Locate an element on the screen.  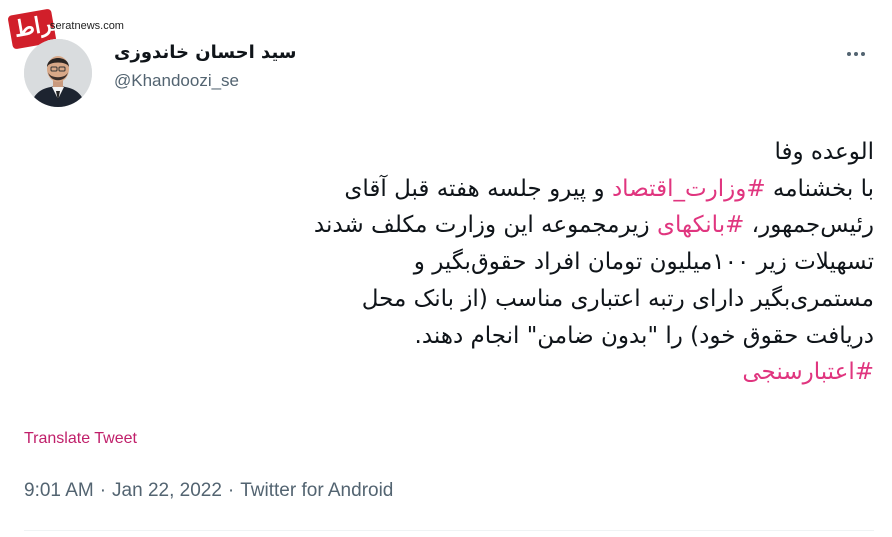
tweet-line: الوعده وفا is located at coordinates (824, 152).